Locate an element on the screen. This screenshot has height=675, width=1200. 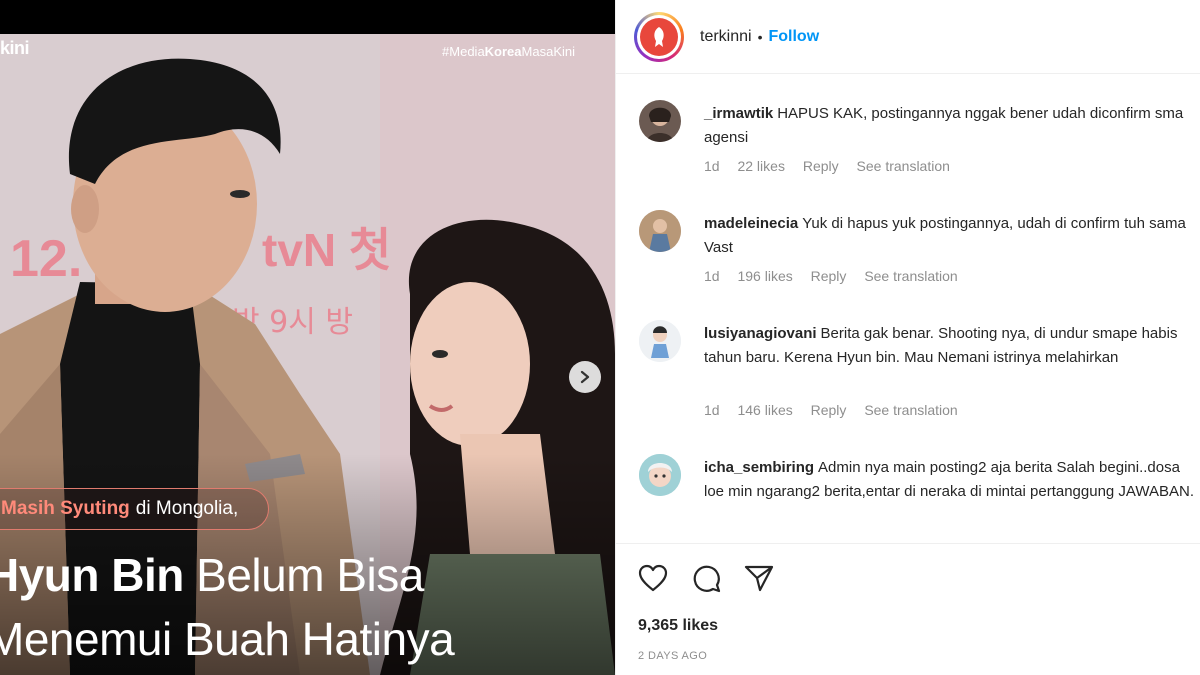
share-icon is located at coordinates (759, 578).